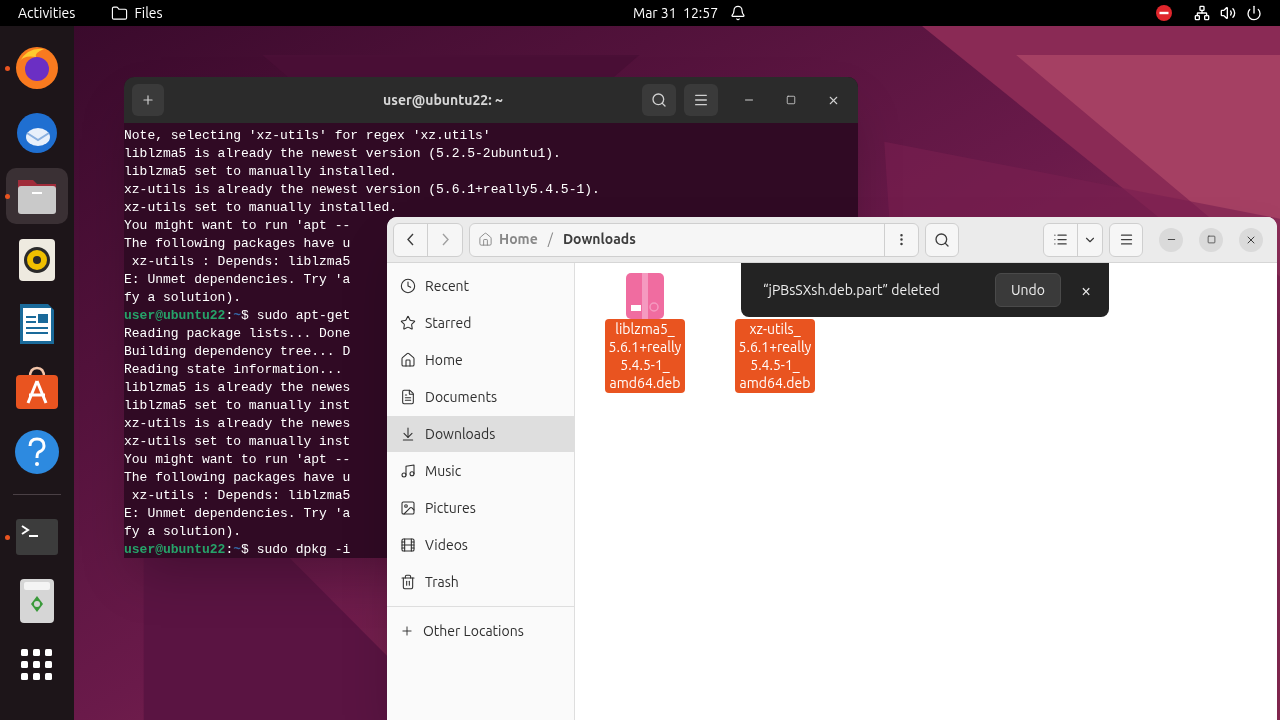  What do you see at coordinates (480, 545) in the screenshot?
I see `sidebar-item: Videos` at bounding box center [480, 545].